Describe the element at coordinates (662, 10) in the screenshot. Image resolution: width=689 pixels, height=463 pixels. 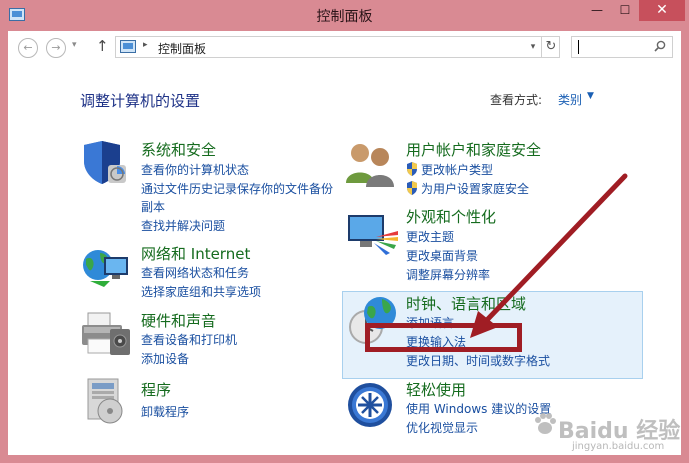
I see `close-button: ✕` at that location.